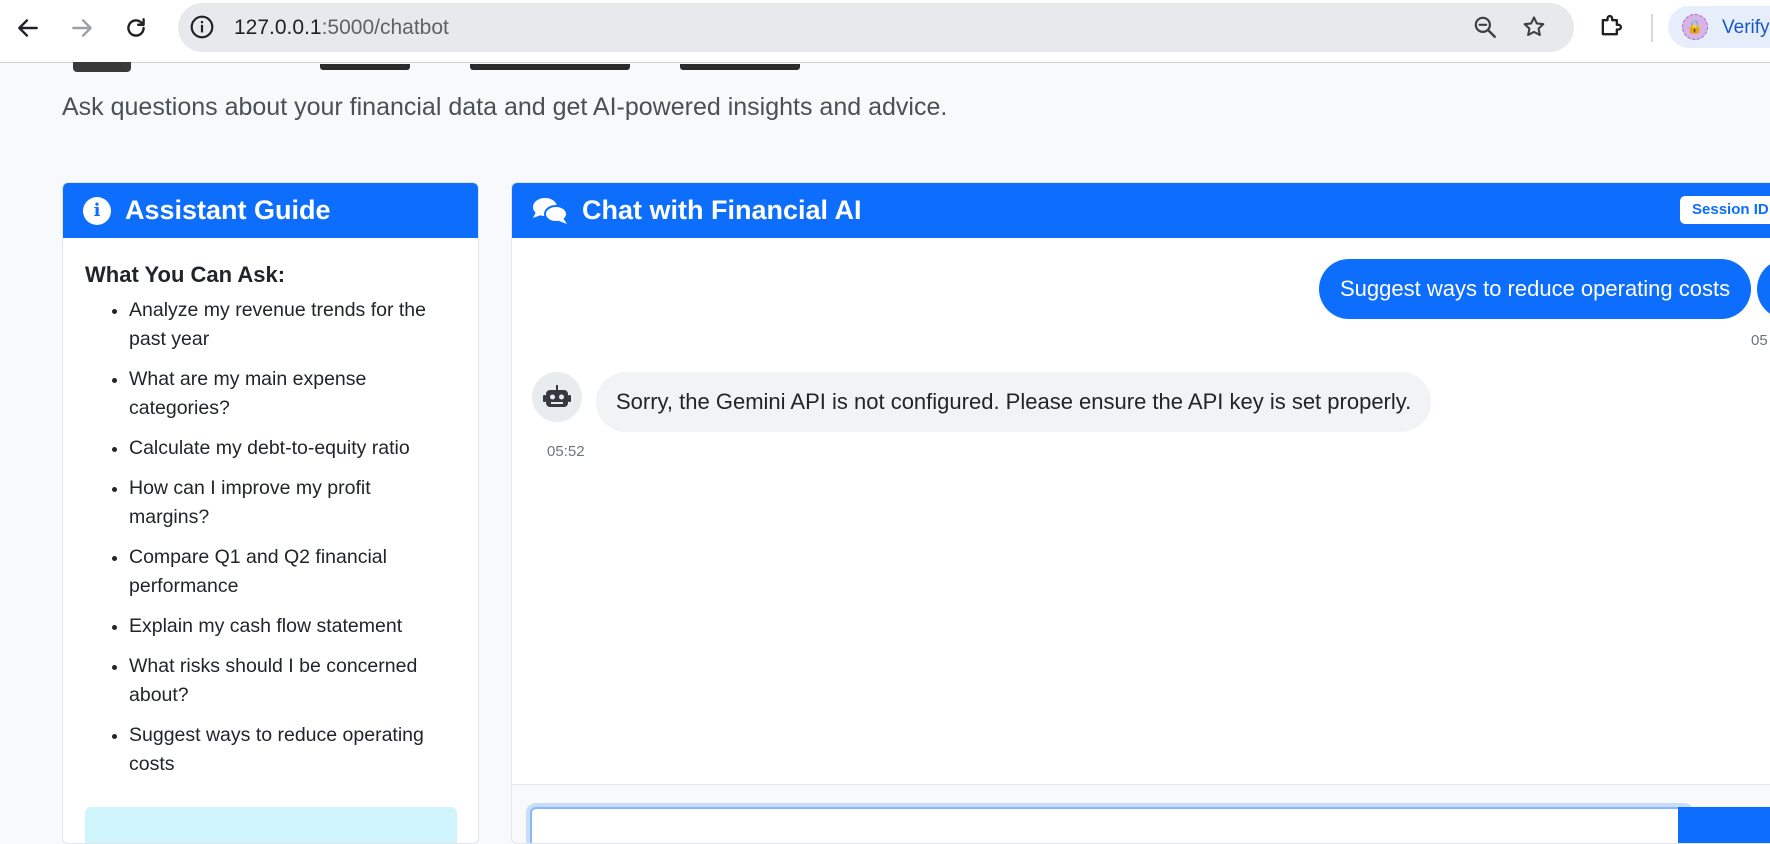  Describe the element at coordinates (1534, 26) in the screenshot. I see `star-icon` at that location.